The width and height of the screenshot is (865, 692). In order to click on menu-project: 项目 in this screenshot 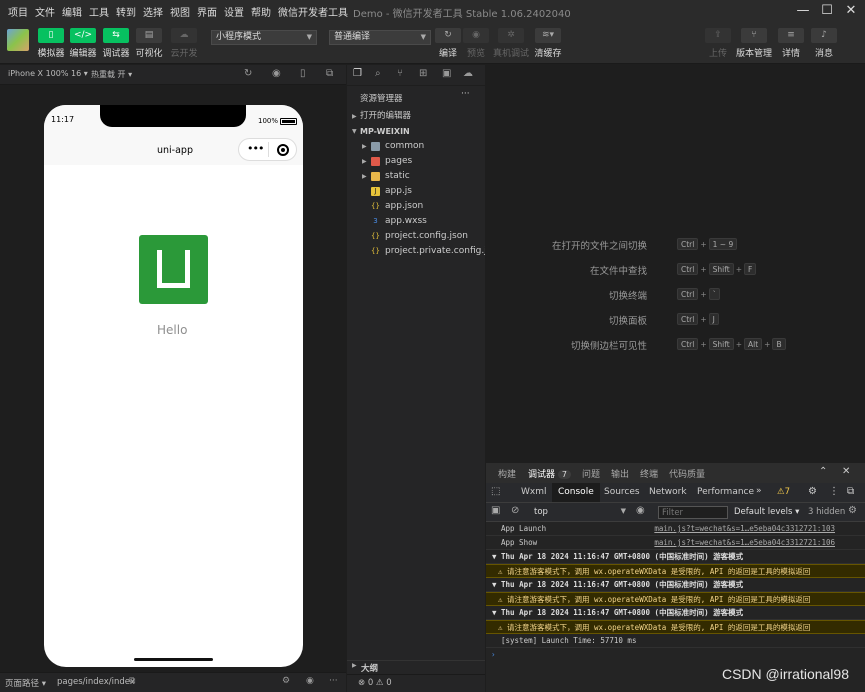, I will do `click(18, 11)`.